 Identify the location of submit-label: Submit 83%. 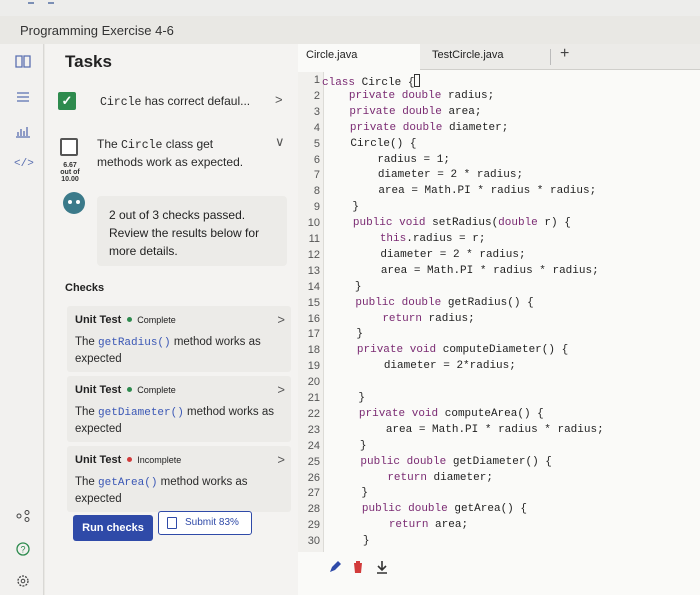
(212, 522).